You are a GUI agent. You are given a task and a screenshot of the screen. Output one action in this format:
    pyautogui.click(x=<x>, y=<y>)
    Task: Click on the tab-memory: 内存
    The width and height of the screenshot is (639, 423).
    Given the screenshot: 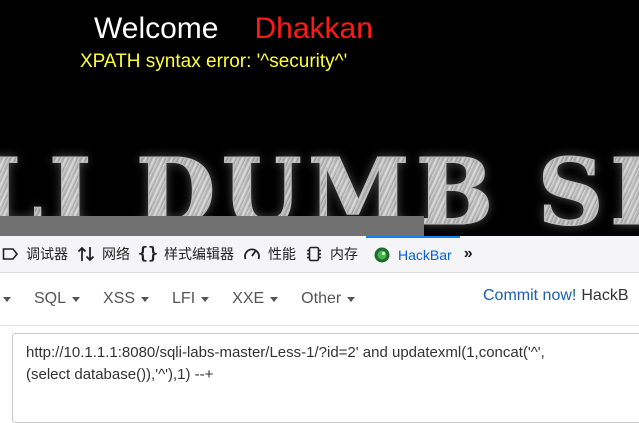 What is the action you would take?
    pyautogui.click(x=335, y=254)
    